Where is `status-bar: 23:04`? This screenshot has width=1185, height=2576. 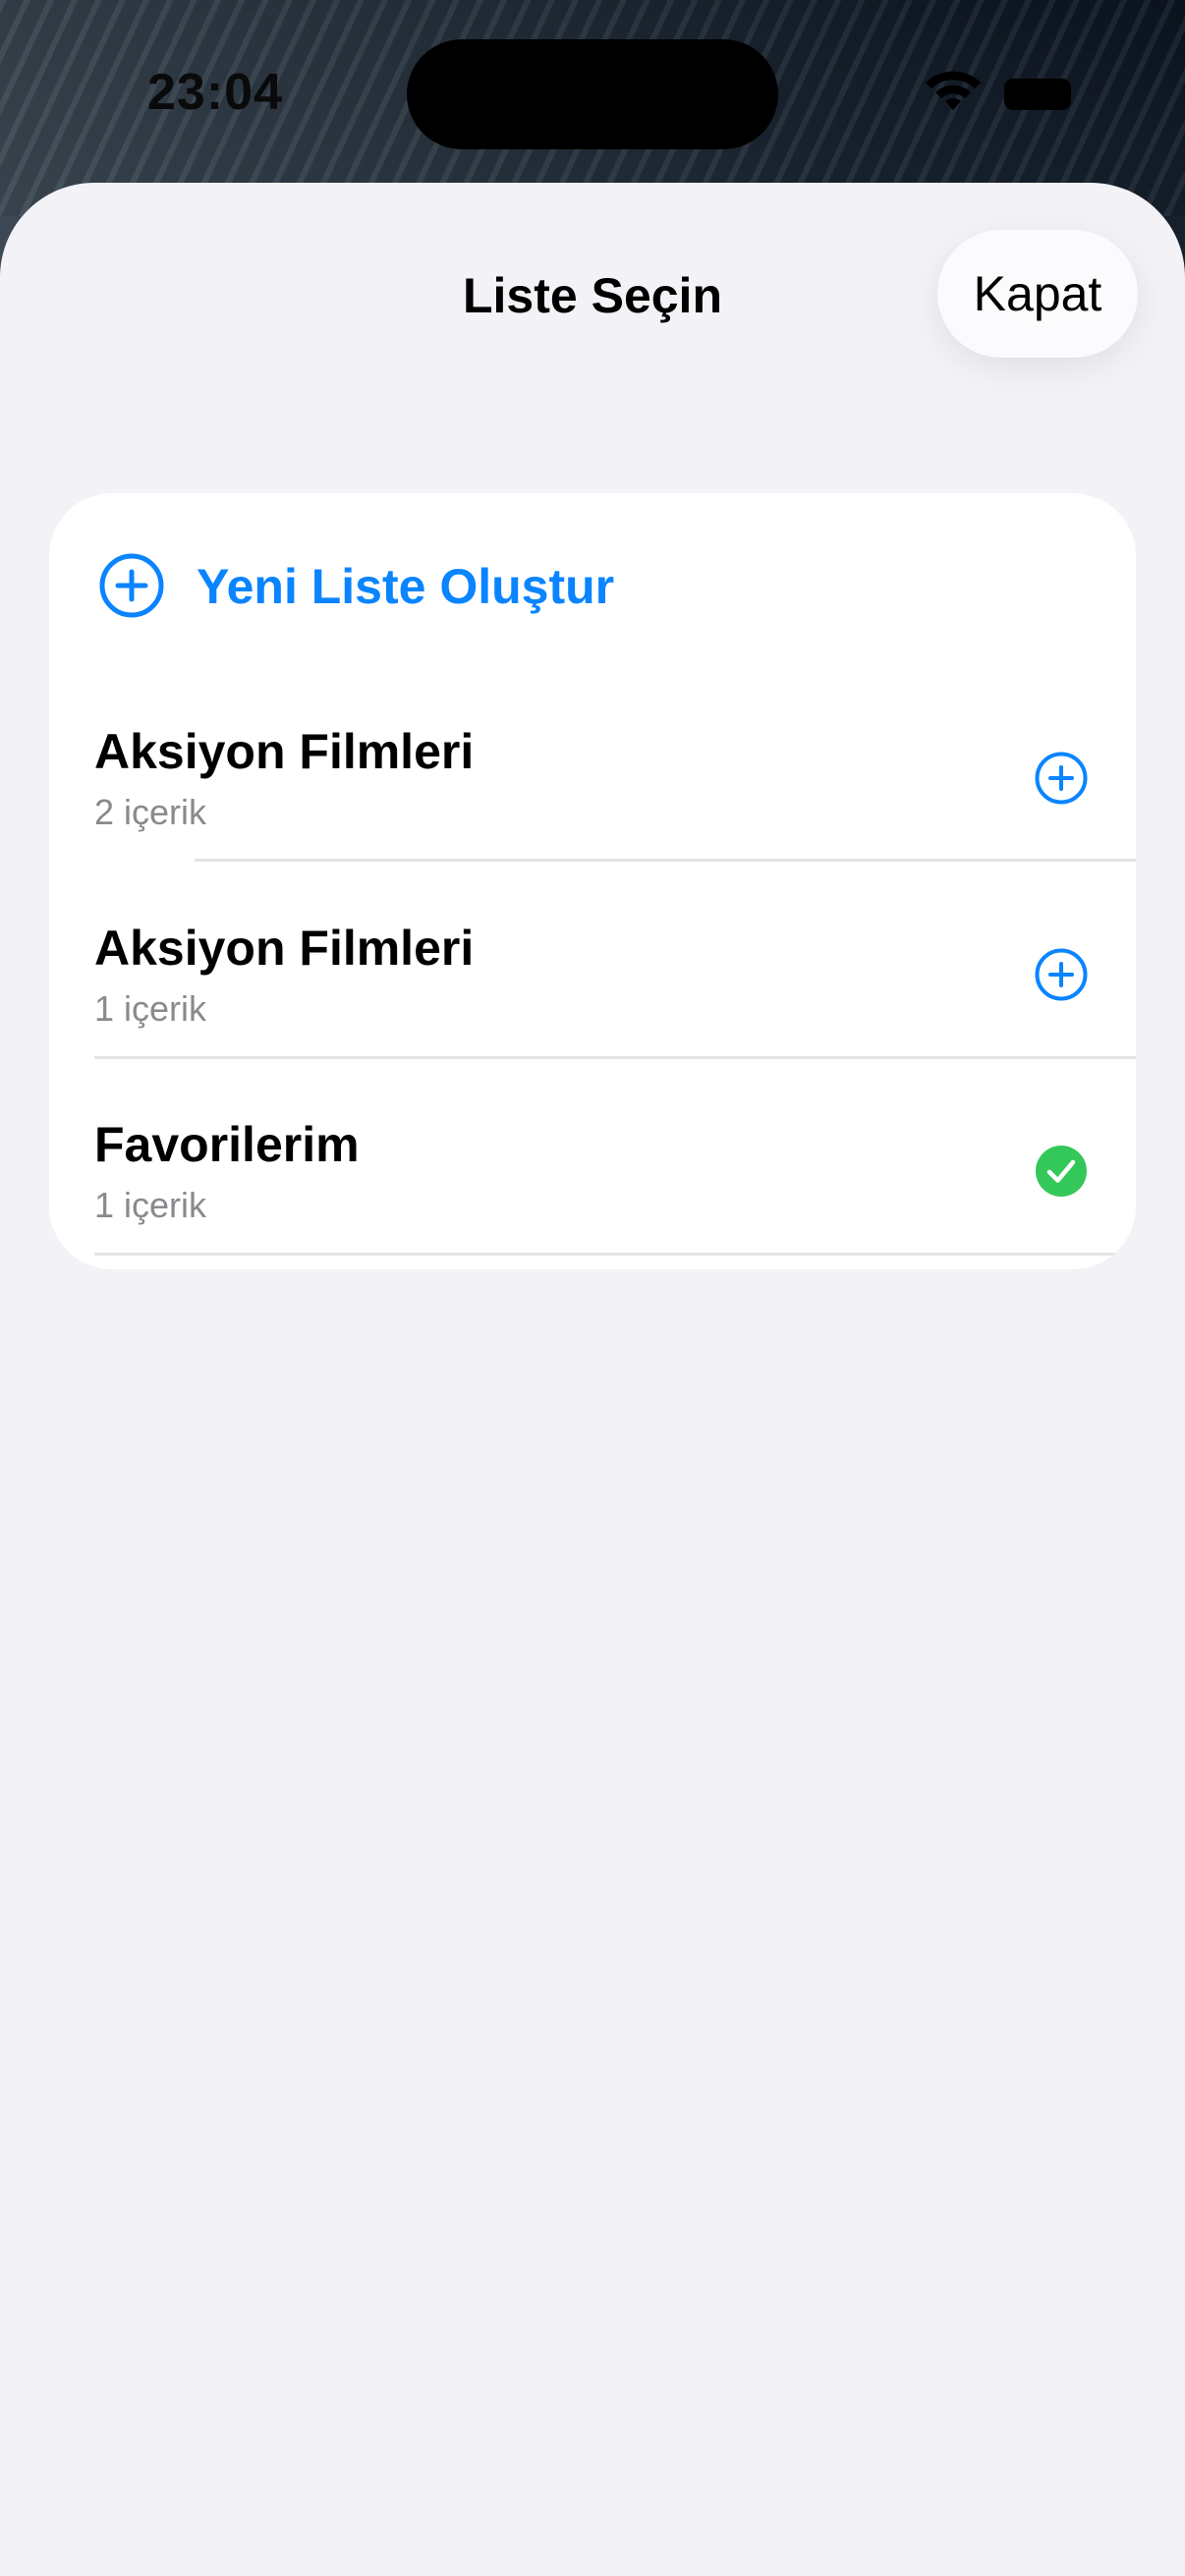 status-bar: 23:04 is located at coordinates (592, 93).